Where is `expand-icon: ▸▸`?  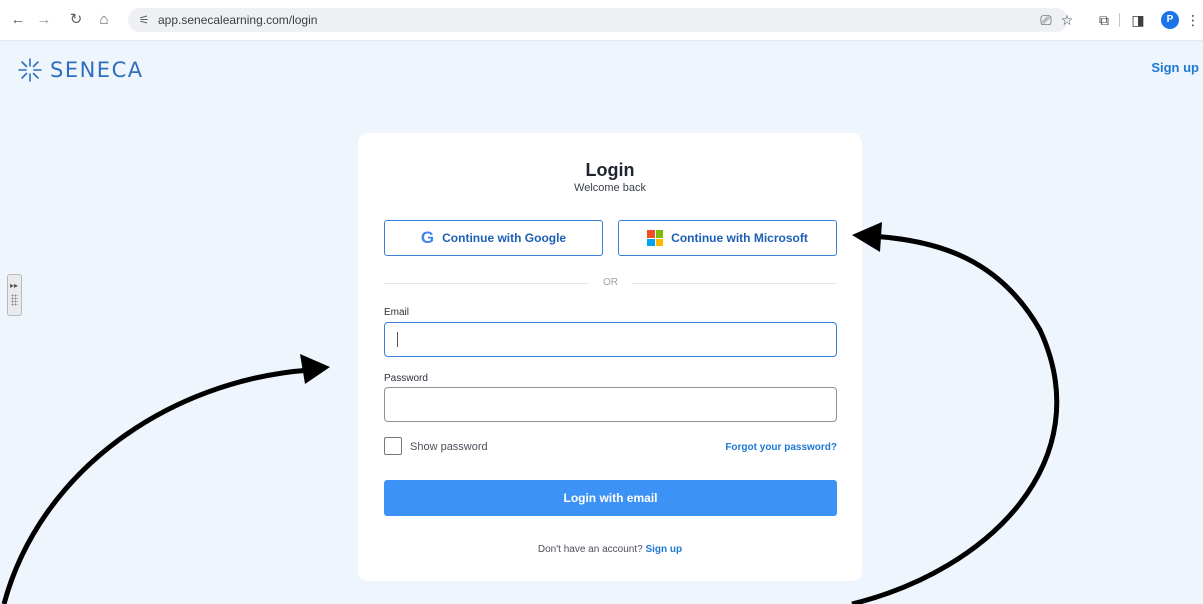
expand-icon: ▸▸ is located at coordinates (14, 285).